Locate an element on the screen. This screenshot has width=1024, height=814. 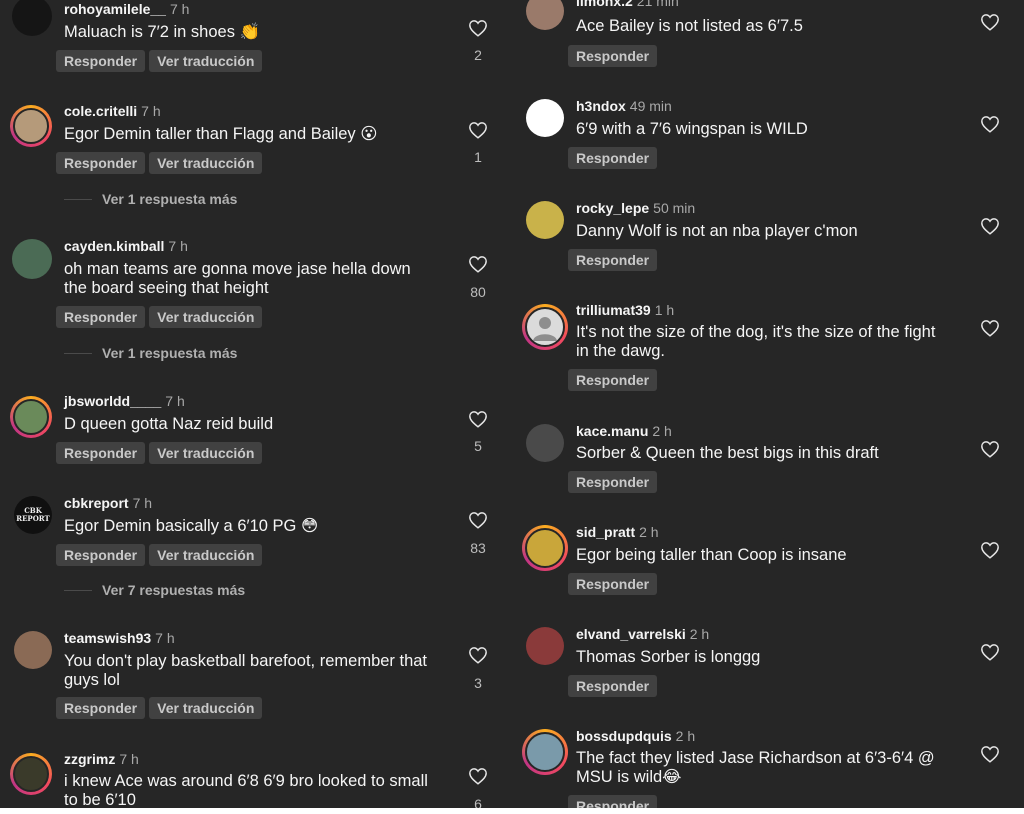
comment-text: Ace Bailey is not listed as 6′7.5 is located at coordinates (689, 26).